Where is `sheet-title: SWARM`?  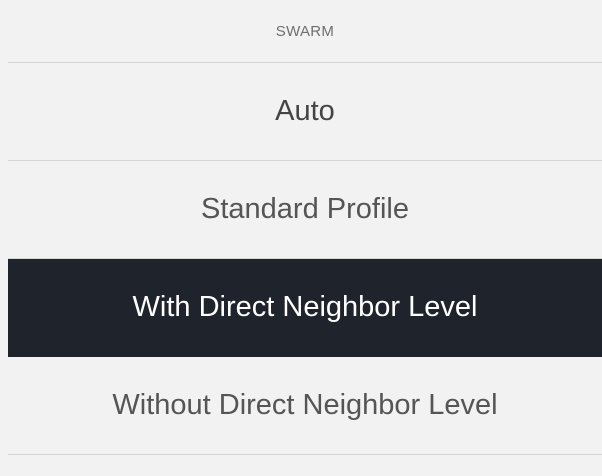
sheet-title: SWARM is located at coordinates (305, 31).